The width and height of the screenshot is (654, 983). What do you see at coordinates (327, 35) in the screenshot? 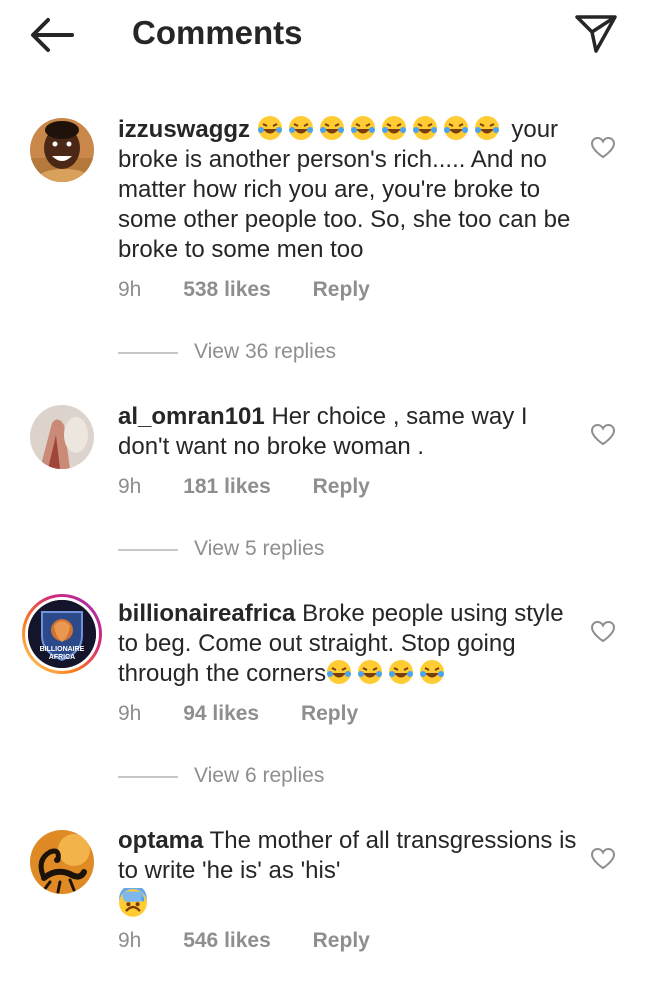
I see `header-bar: Comments` at bounding box center [327, 35].